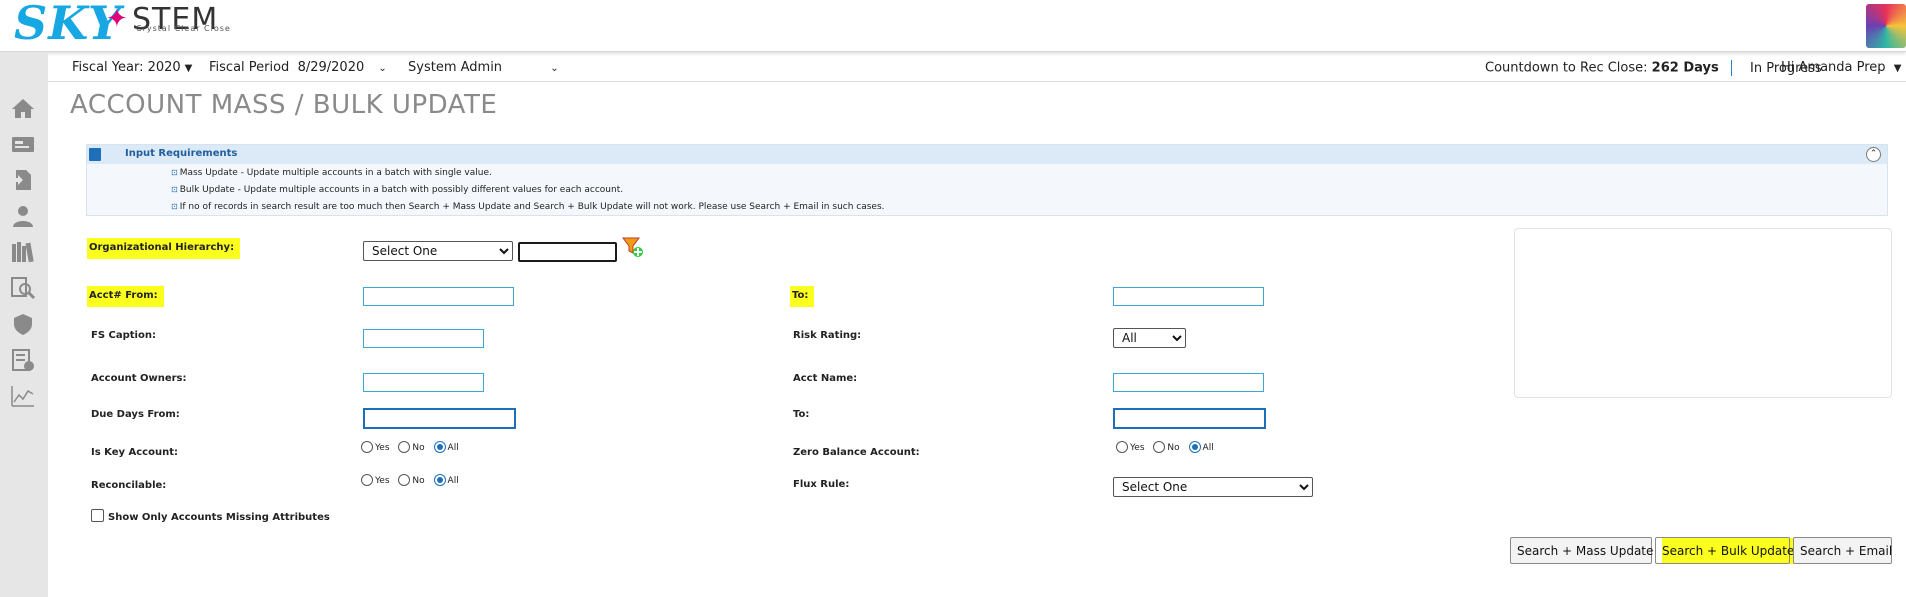 This screenshot has width=1906, height=597. What do you see at coordinates (423, 338) in the screenshot?
I see `fs-caption-input` at bounding box center [423, 338].